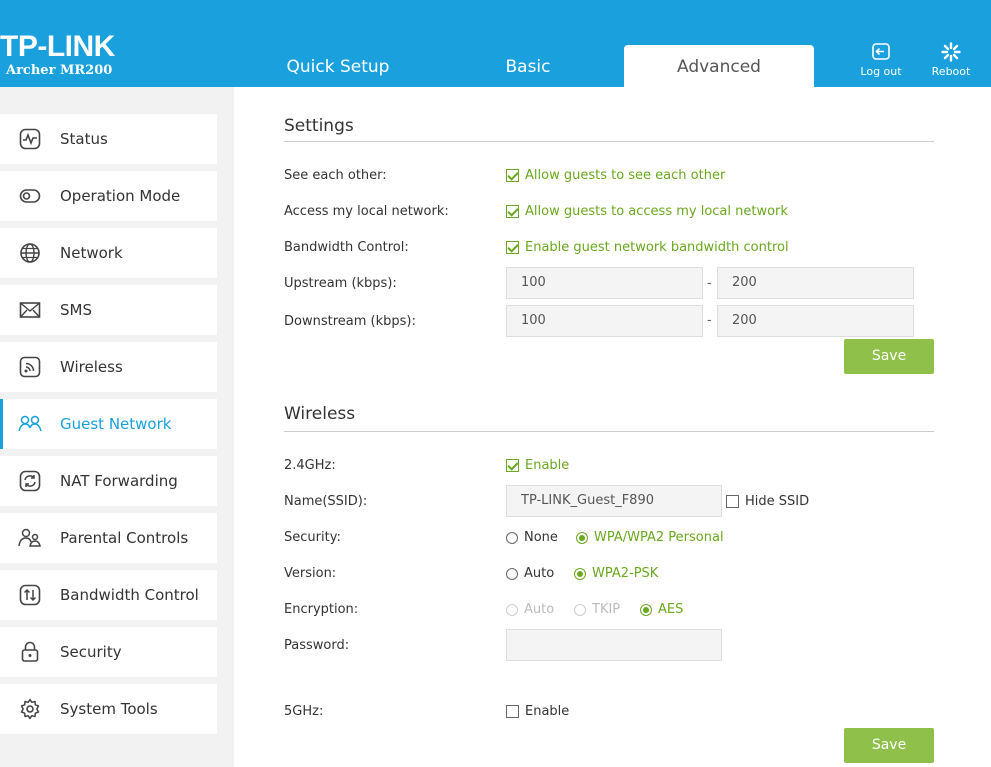 The height and width of the screenshot is (767, 991). I want to click on sidebar-item-wireless: Wireless, so click(108, 367).